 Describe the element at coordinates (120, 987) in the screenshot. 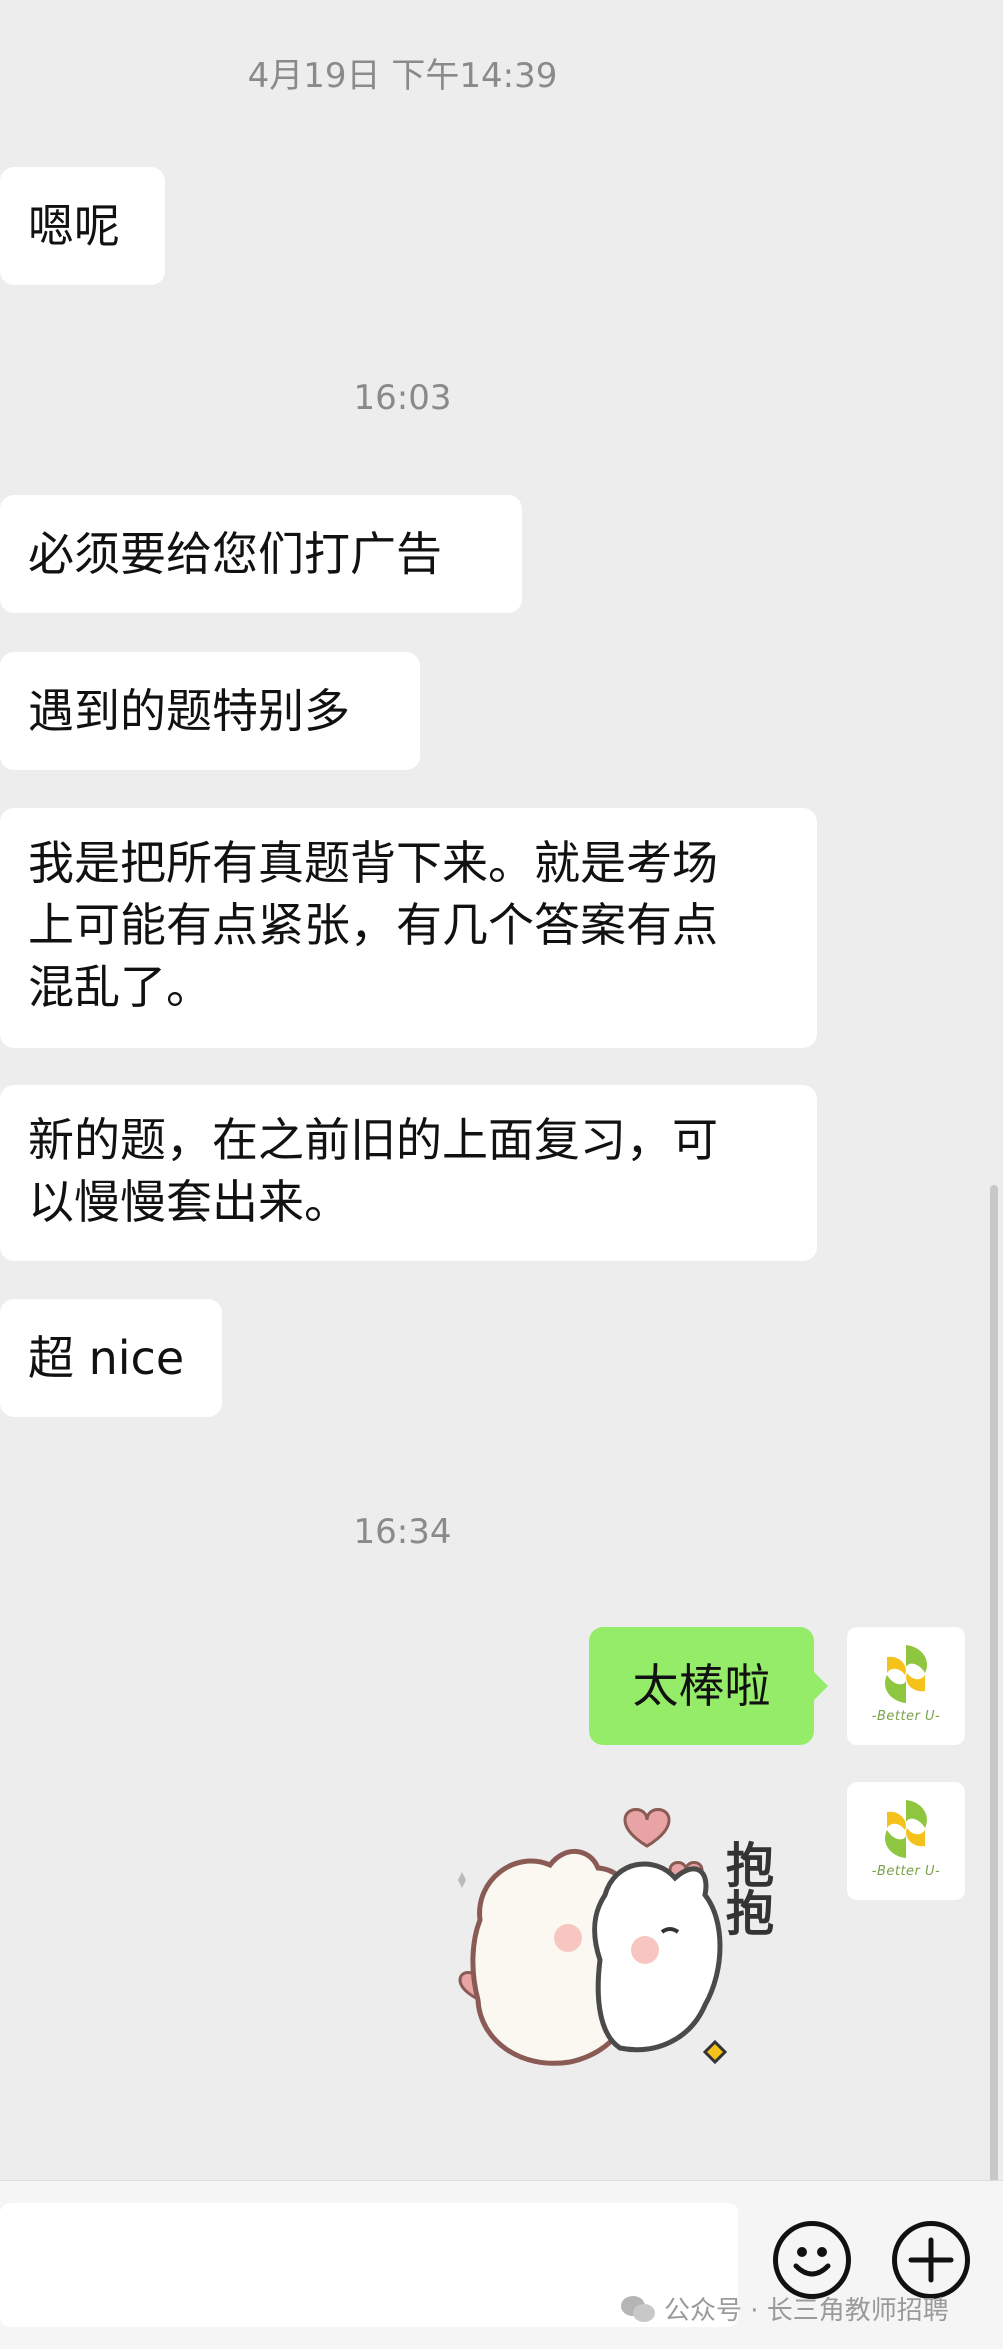

I see `message-text-line: 混乱了。` at that location.